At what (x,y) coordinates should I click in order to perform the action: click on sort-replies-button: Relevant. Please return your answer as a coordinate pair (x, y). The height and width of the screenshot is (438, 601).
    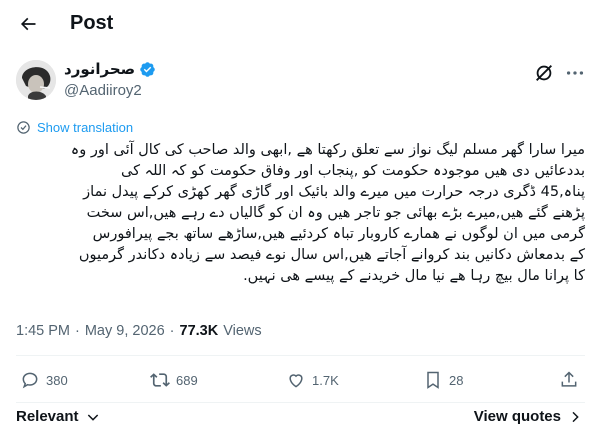
    Looking at the image, I should click on (58, 416).